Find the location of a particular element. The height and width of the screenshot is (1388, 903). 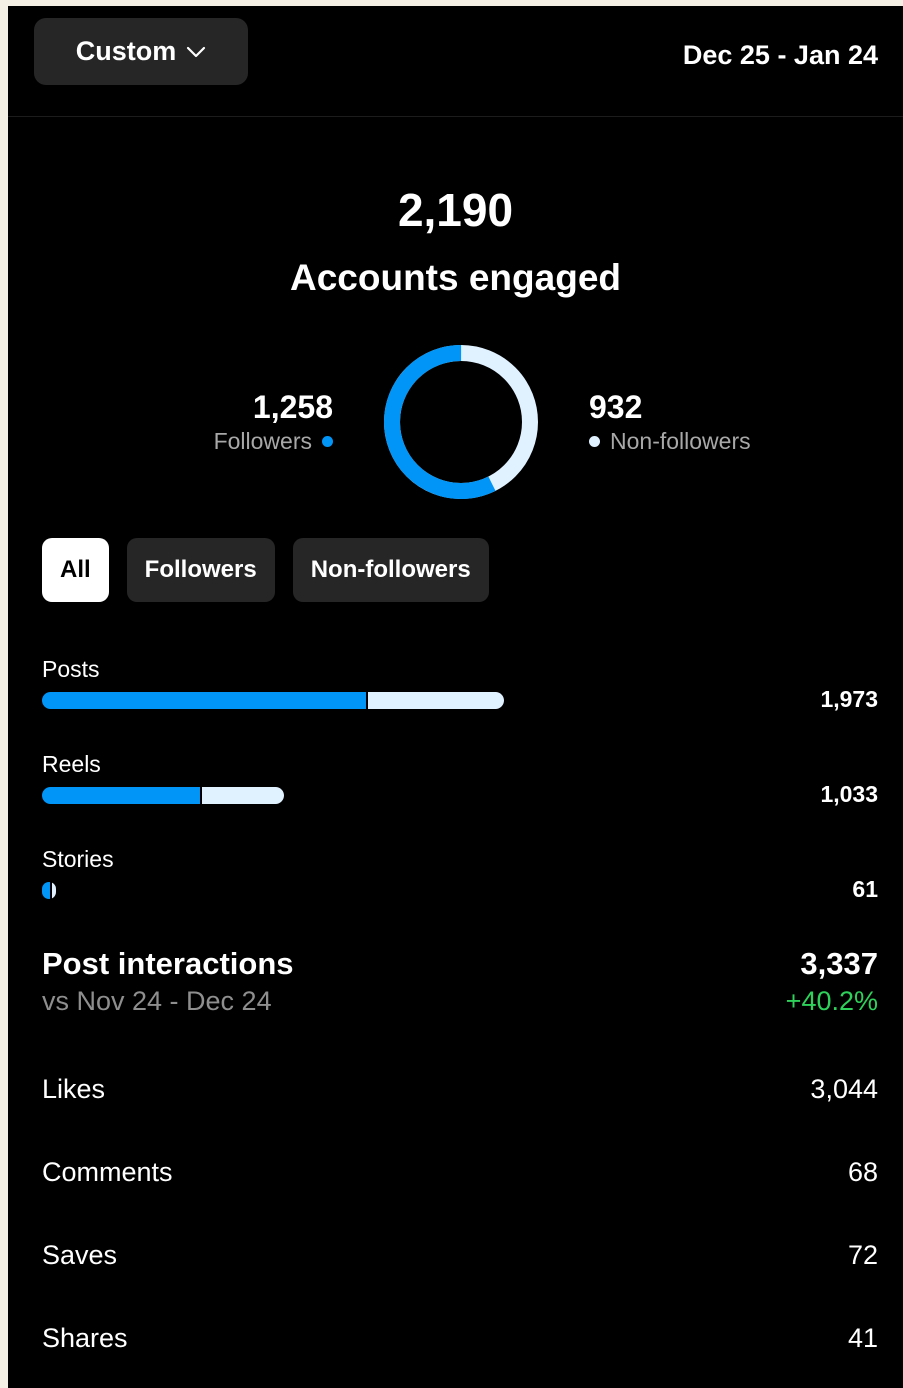

metric-label: Saves is located at coordinates (80, 1255).